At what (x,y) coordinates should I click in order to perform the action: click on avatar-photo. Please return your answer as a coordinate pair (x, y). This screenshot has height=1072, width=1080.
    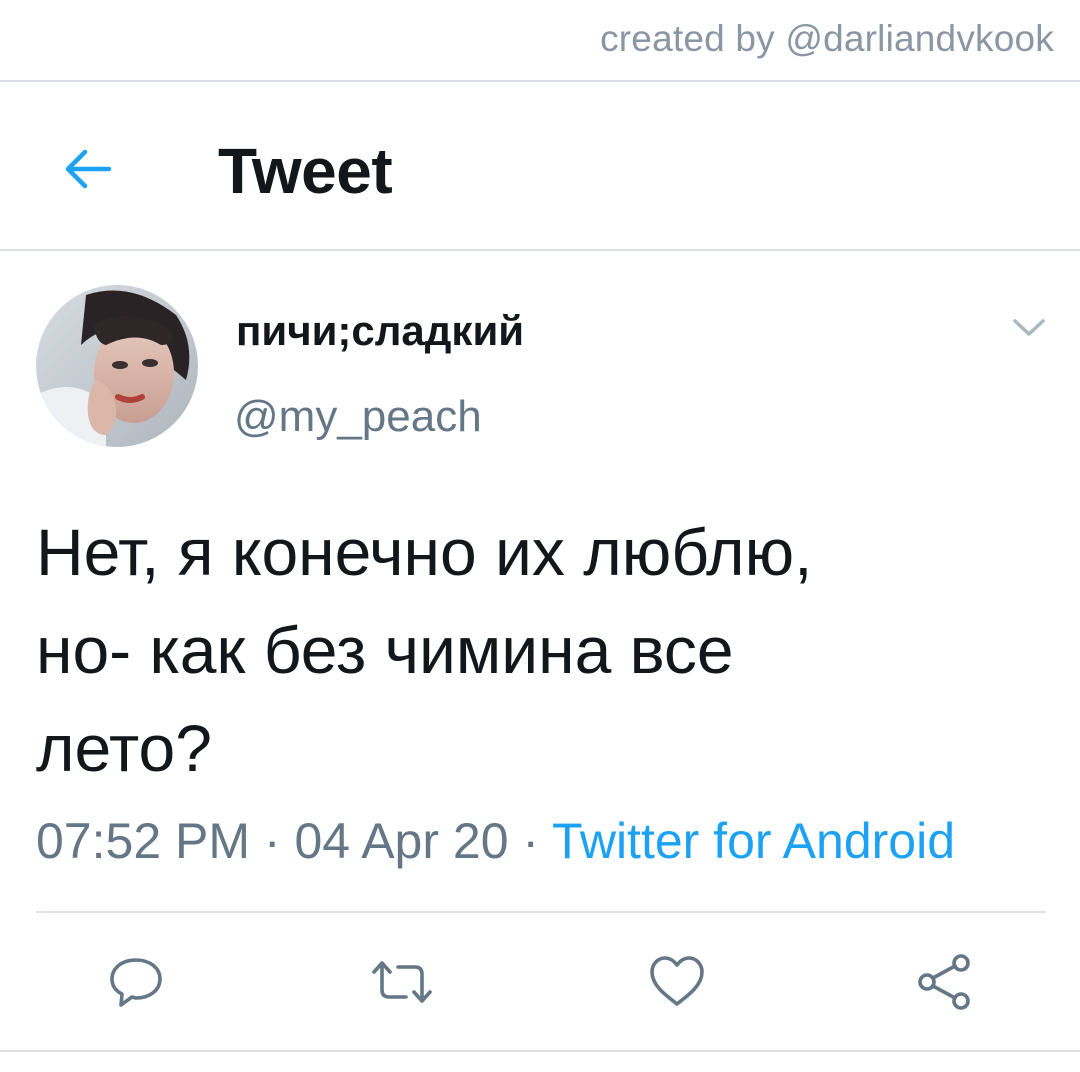
    Looking at the image, I should click on (117, 366).